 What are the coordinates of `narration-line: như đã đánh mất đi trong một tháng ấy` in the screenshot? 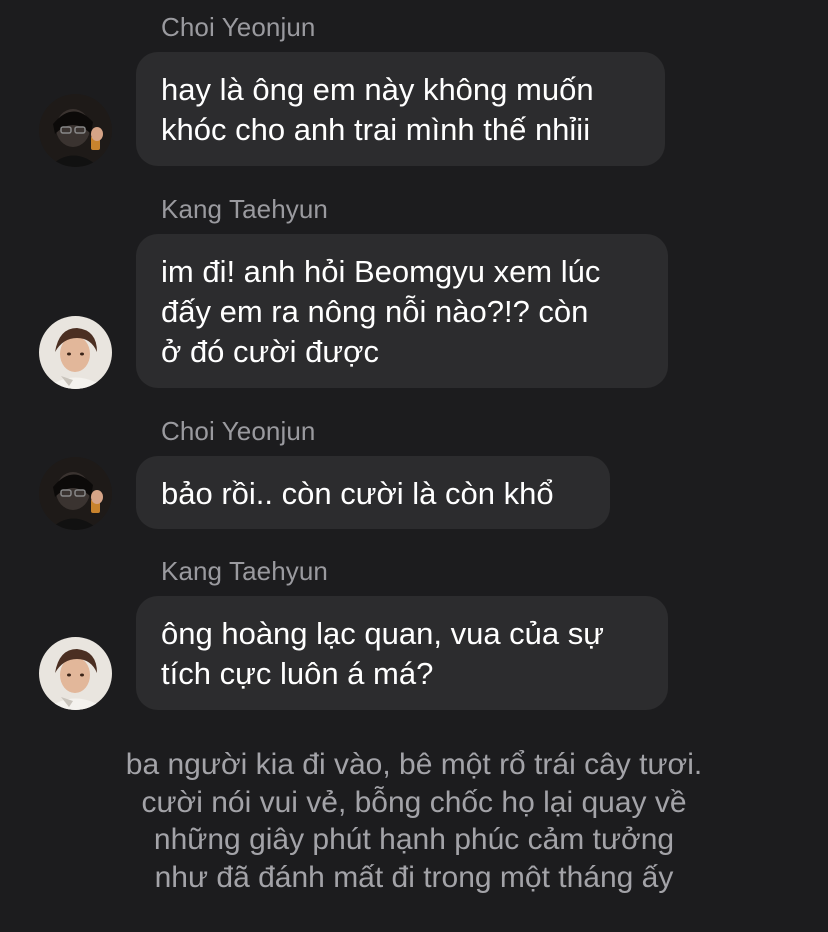 It's located at (414, 877).